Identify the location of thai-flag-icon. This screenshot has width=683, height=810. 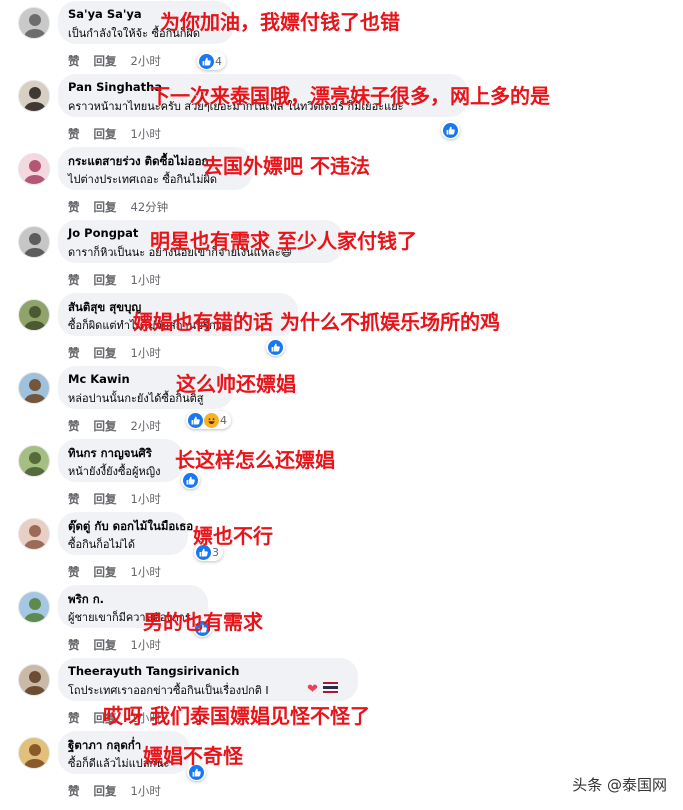
(330, 685).